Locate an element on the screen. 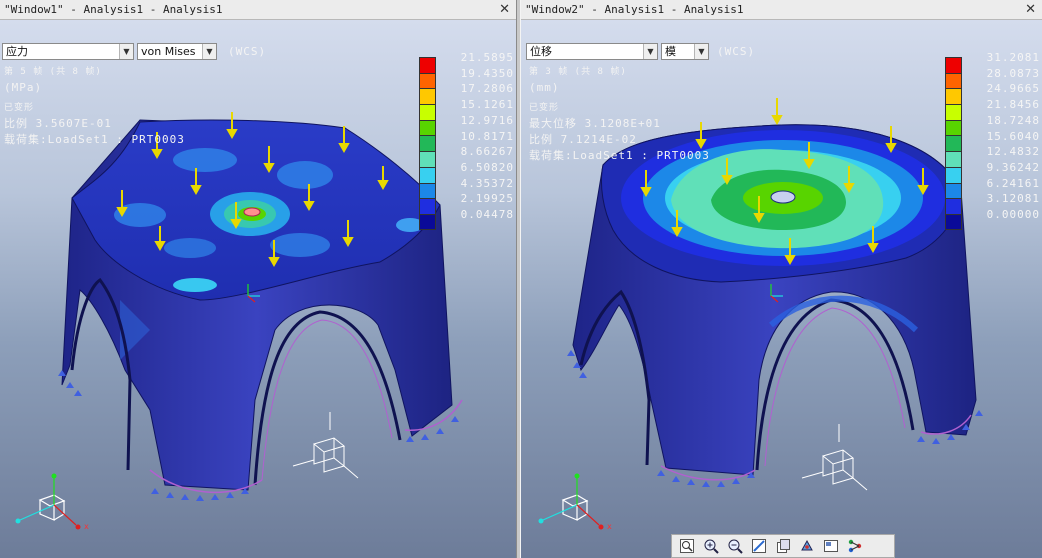 The image size is (1042, 558). result-component-value: von Mises is located at coordinates (168, 51).